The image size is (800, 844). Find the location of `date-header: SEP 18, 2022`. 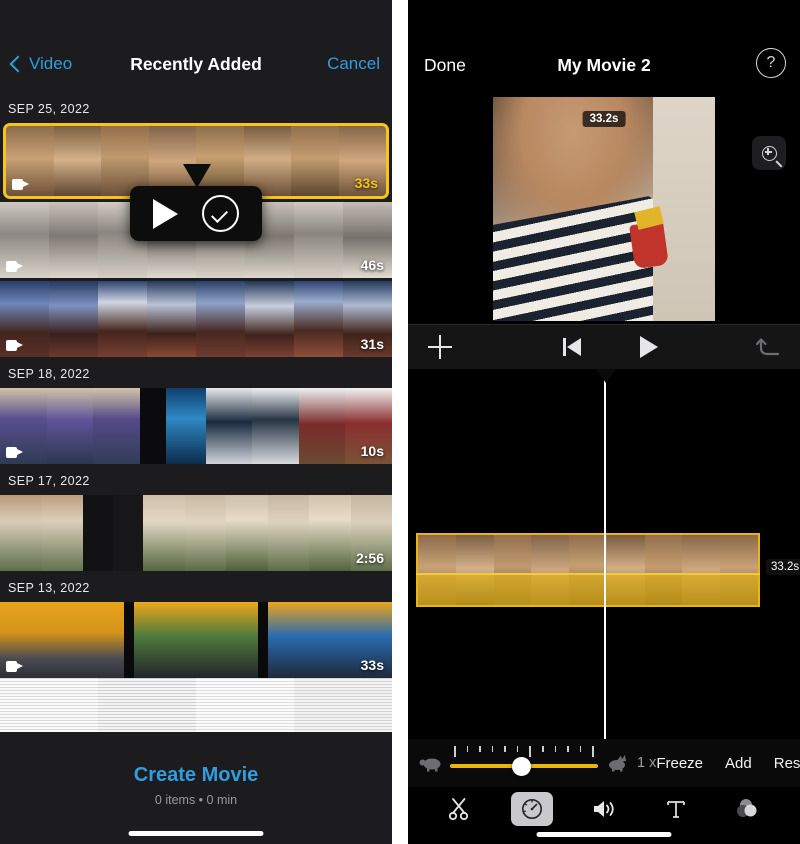

date-header: SEP 18, 2022 is located at coordinates (196, 372).